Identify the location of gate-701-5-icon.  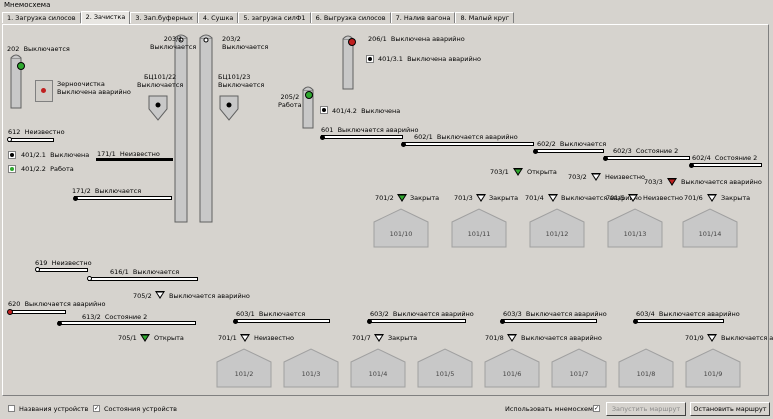
(633, 198).